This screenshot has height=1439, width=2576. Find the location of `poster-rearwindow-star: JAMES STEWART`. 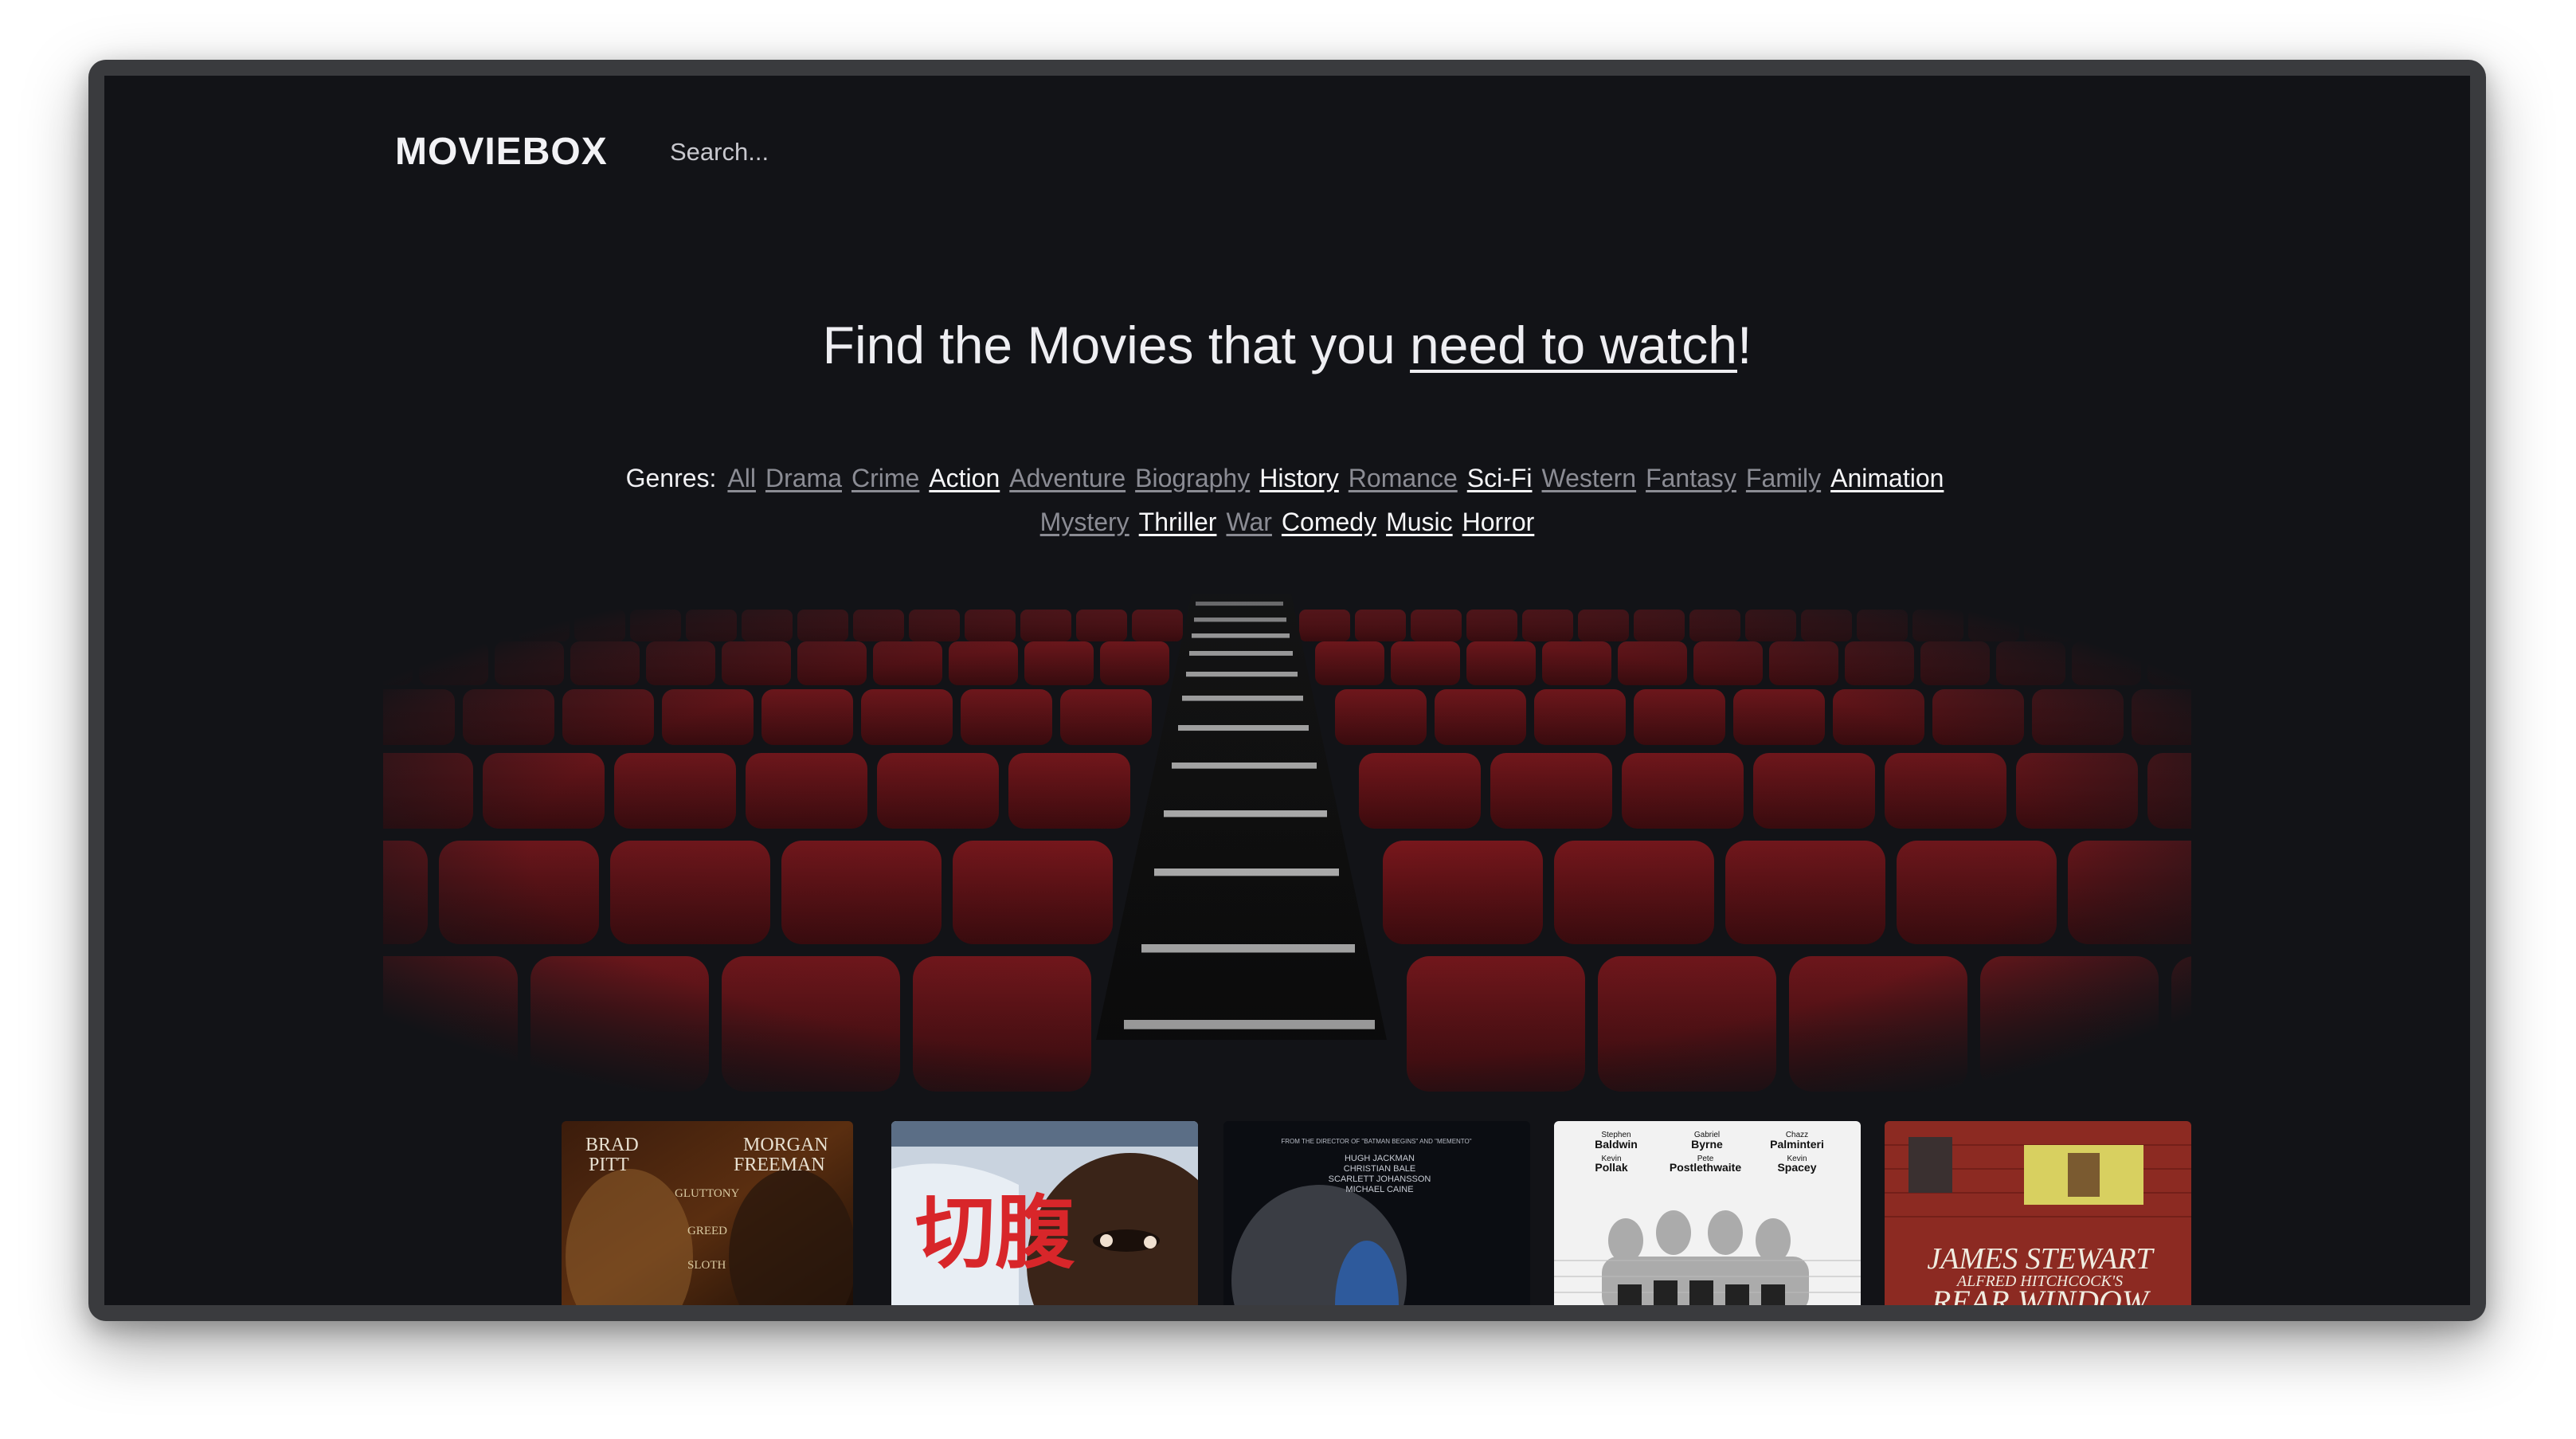

poster-rearwindow-star: JAMES STEWART is located at coordinates (2041, 1259).